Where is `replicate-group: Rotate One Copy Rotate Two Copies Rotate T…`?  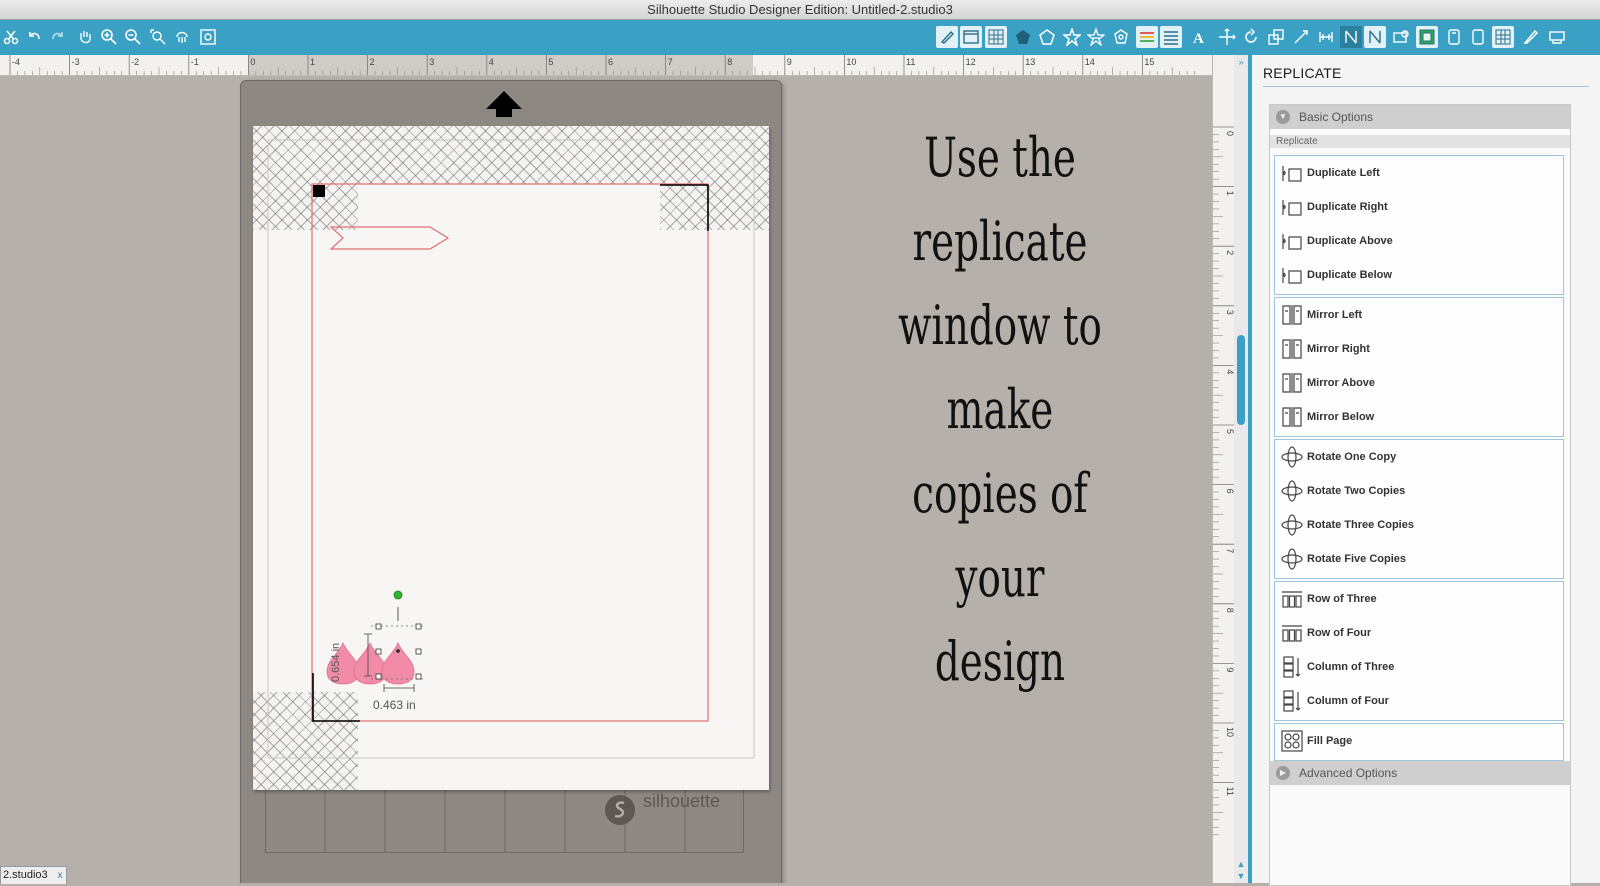 replicate-group: Rotate One Copy Rotate Two Copies Rotate T… is located at coordinates (1419, 509).